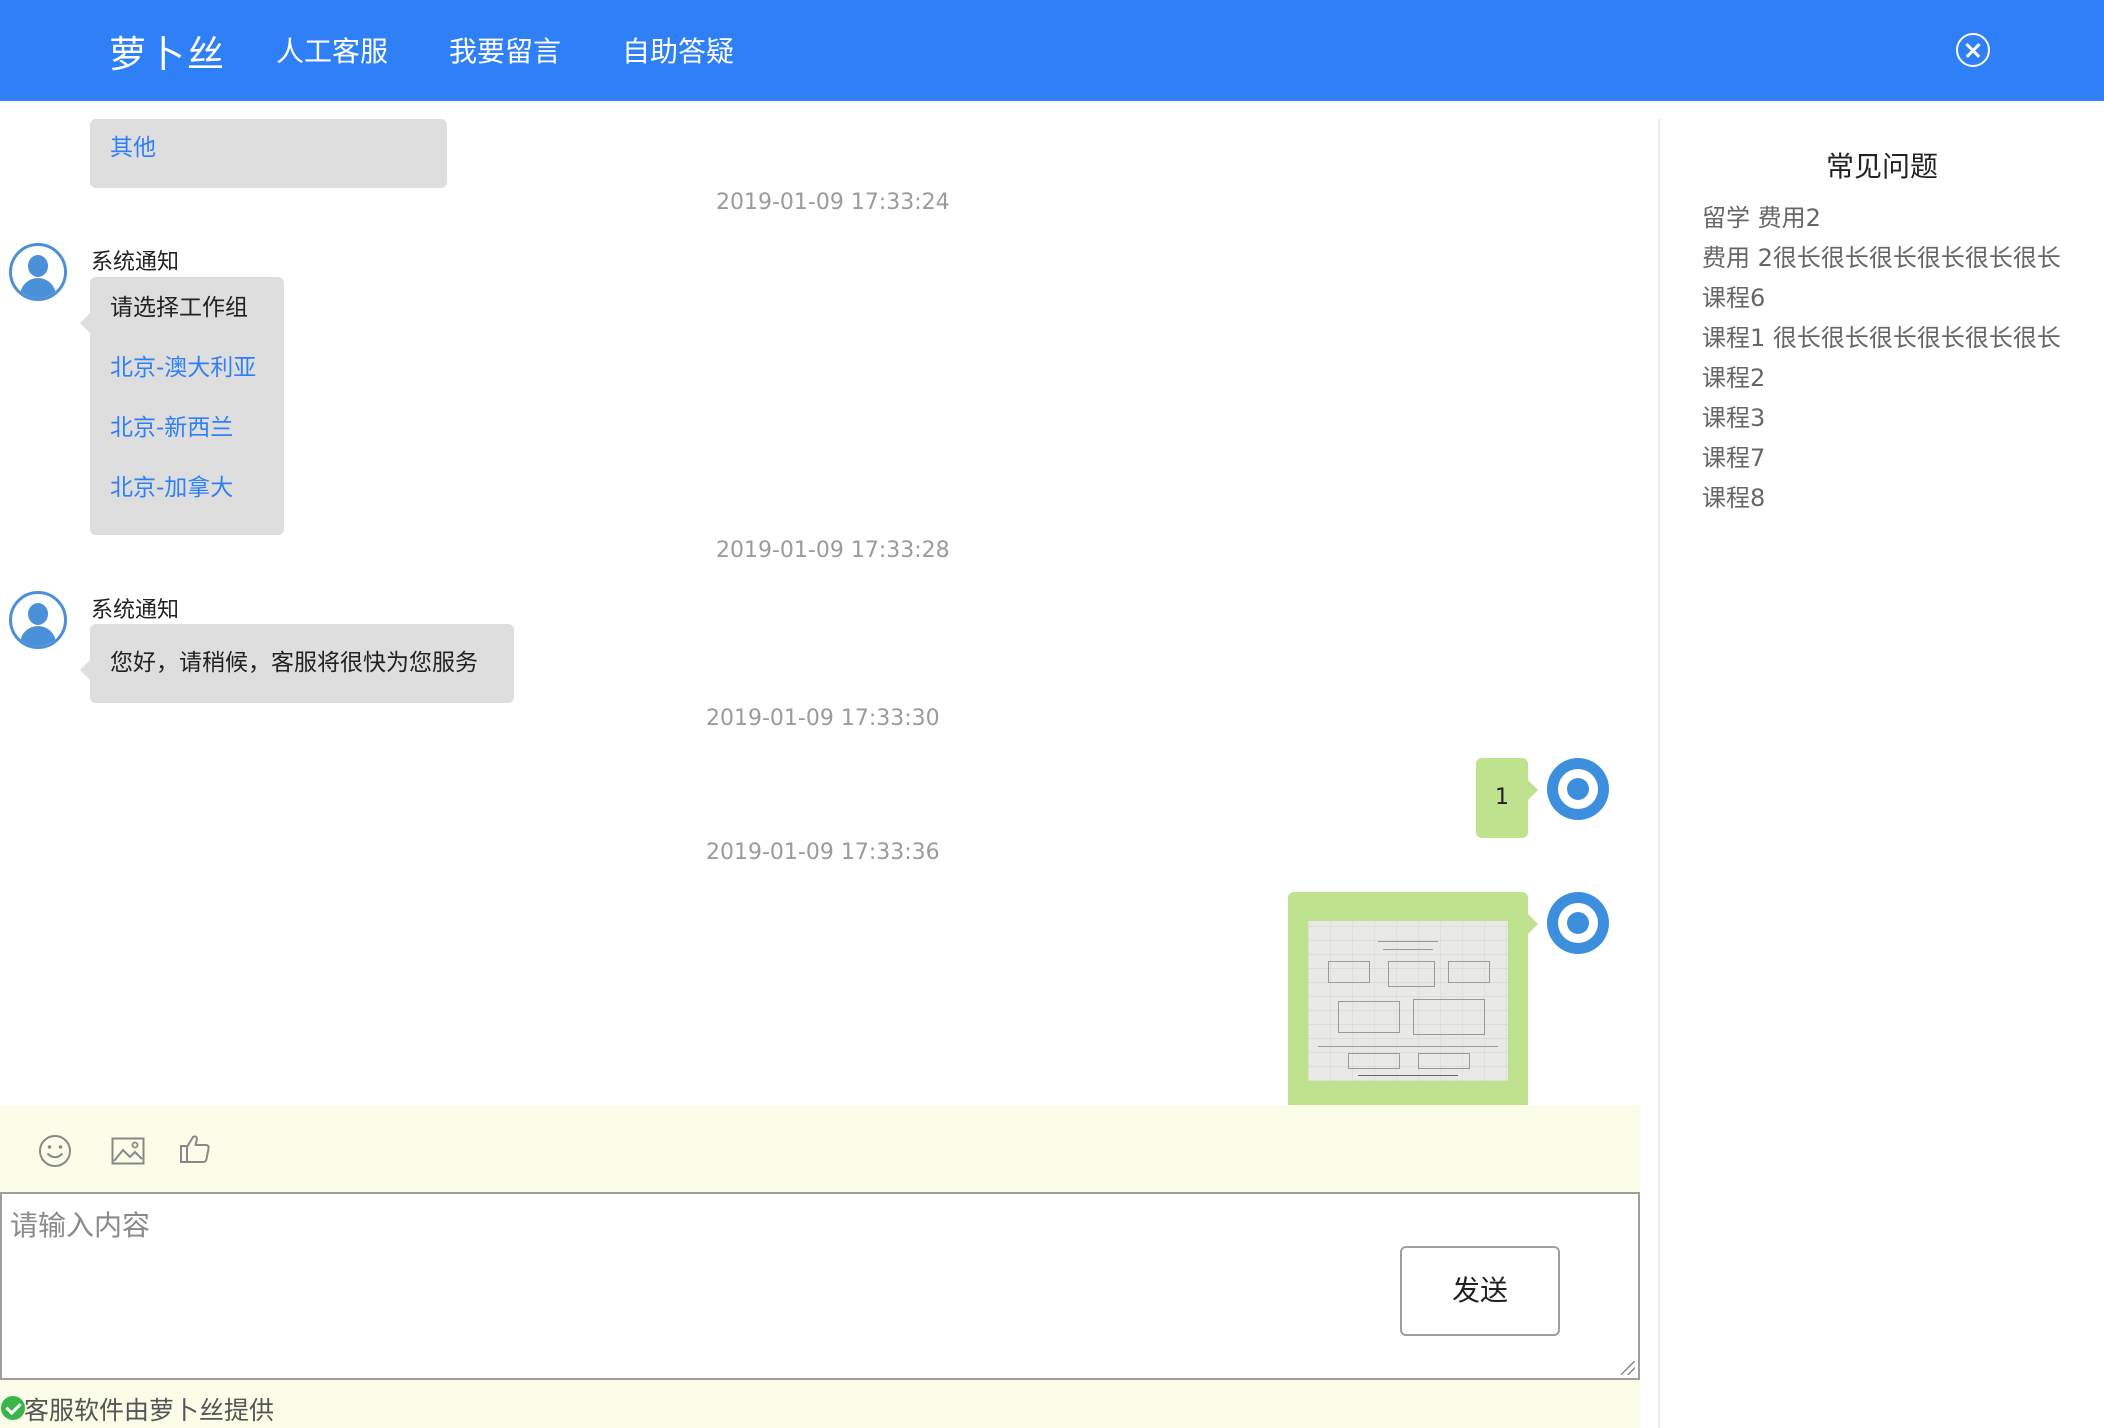 The height and width of the screenshot is (1428, 2104). Describe the element at coordinates (1502, 797) in the screenshot. I see `message-text: 1` at that location.